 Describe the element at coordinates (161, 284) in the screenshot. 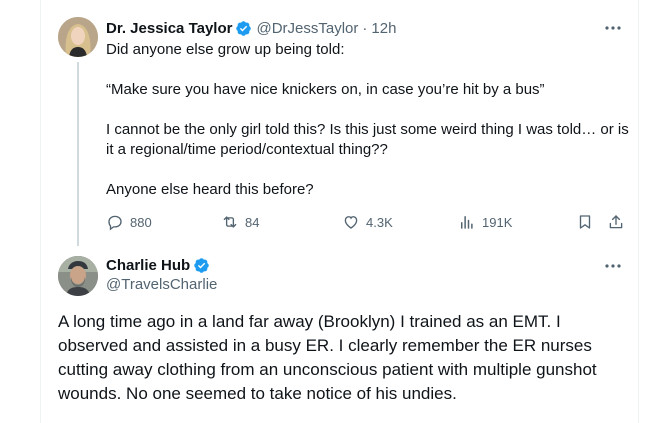

I see `author-handle: @TravelsCharlie` at that location.